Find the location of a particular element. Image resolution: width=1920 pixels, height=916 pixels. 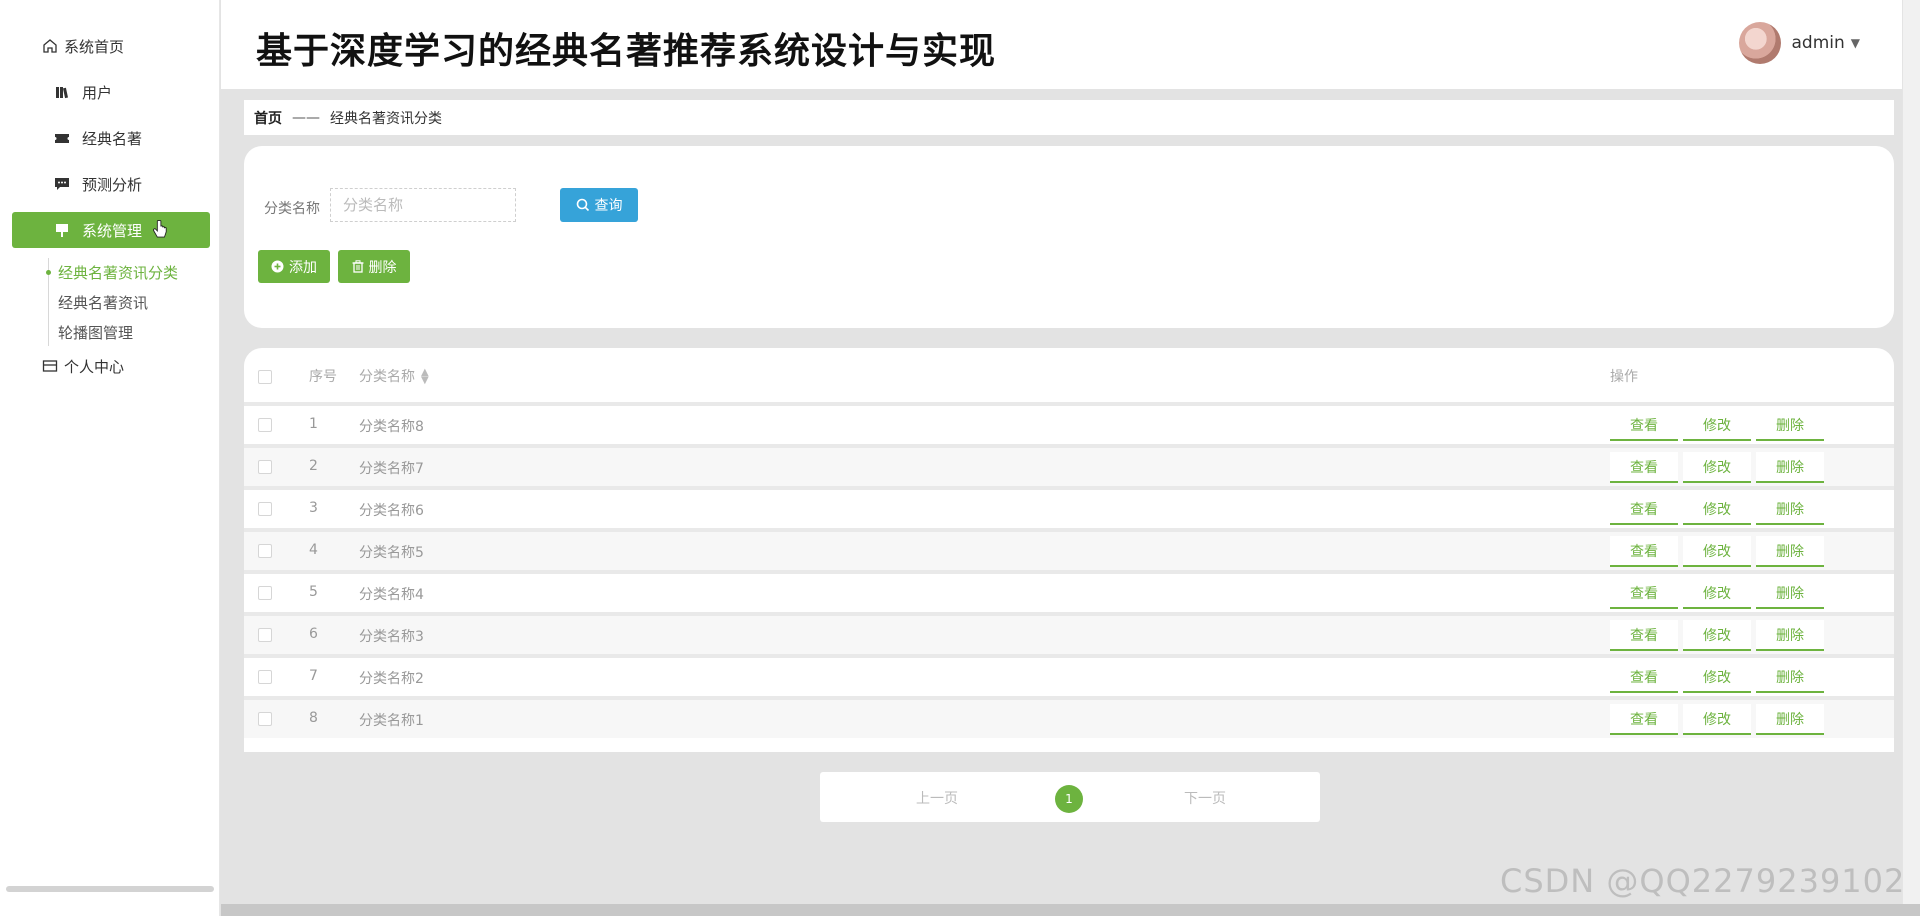

sidebar-item-profile: 个人中心 is located at coordinates (111, 366).